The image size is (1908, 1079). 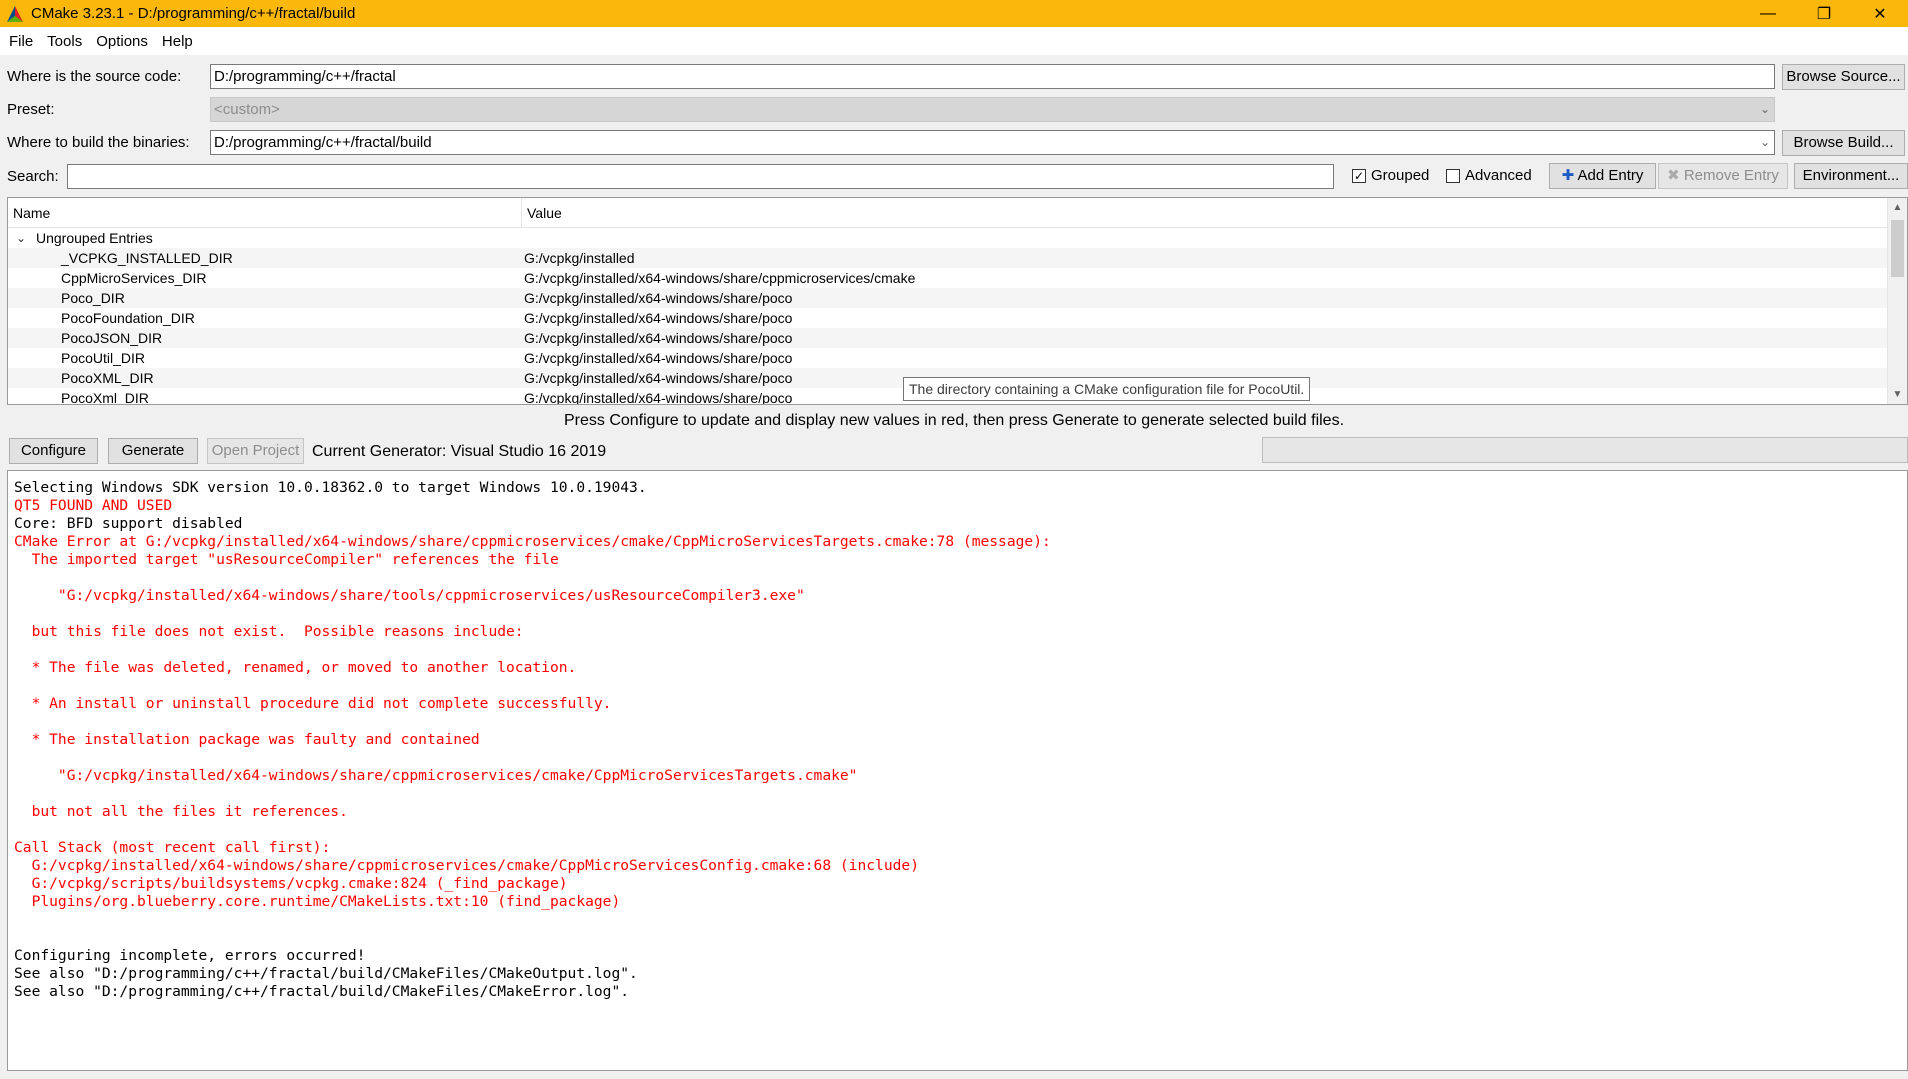 What do you see at coordinates (147, 258) in the screenshot?
I see `cell-name: _VCPKG_INSTALLED_DIR` at bounding box center [147, 258].